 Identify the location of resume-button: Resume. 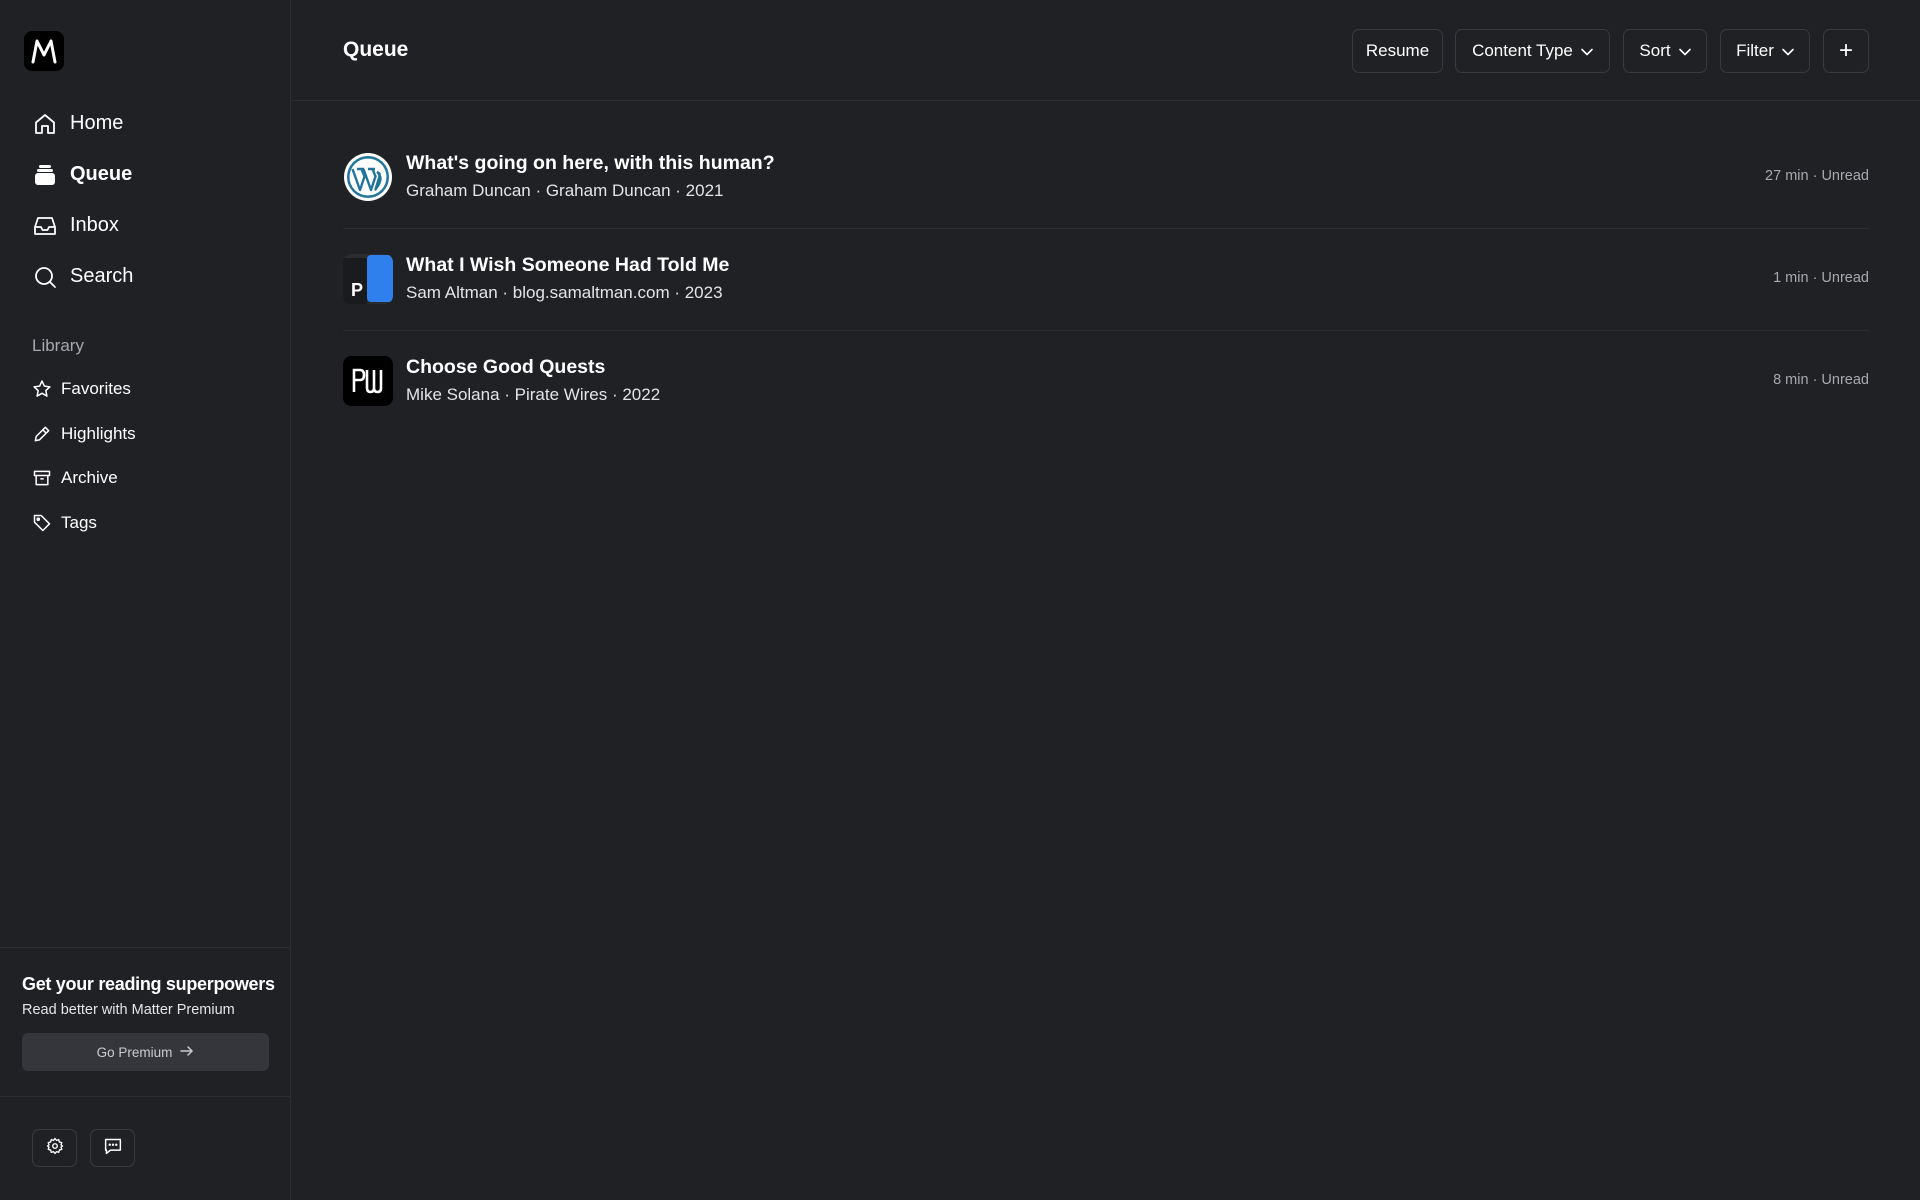
(1397, 51).